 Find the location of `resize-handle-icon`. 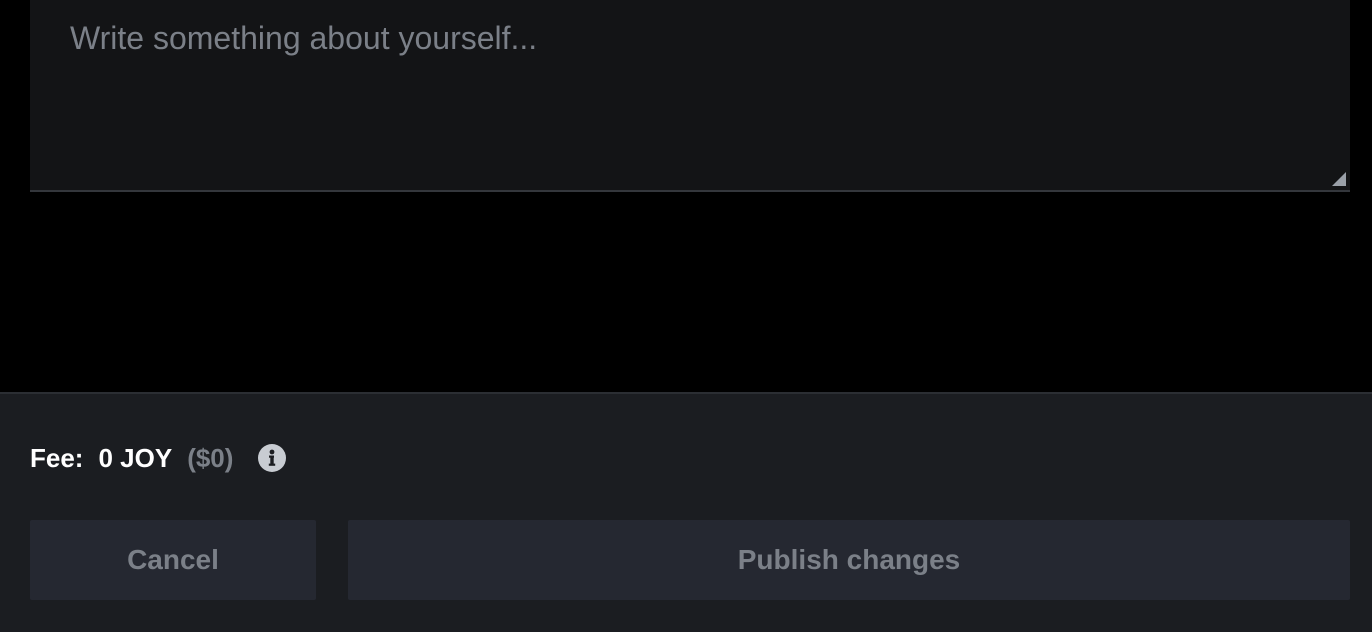

resize-handle-icon is located at coordinates (1339, 179).